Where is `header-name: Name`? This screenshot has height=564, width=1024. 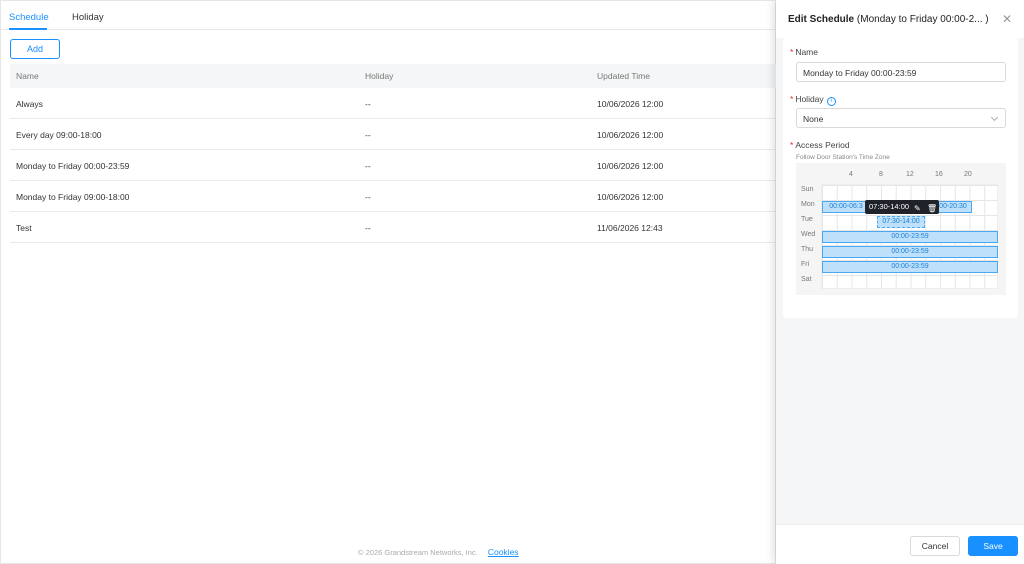 header-name: Name is located at coordinates (27, 76).